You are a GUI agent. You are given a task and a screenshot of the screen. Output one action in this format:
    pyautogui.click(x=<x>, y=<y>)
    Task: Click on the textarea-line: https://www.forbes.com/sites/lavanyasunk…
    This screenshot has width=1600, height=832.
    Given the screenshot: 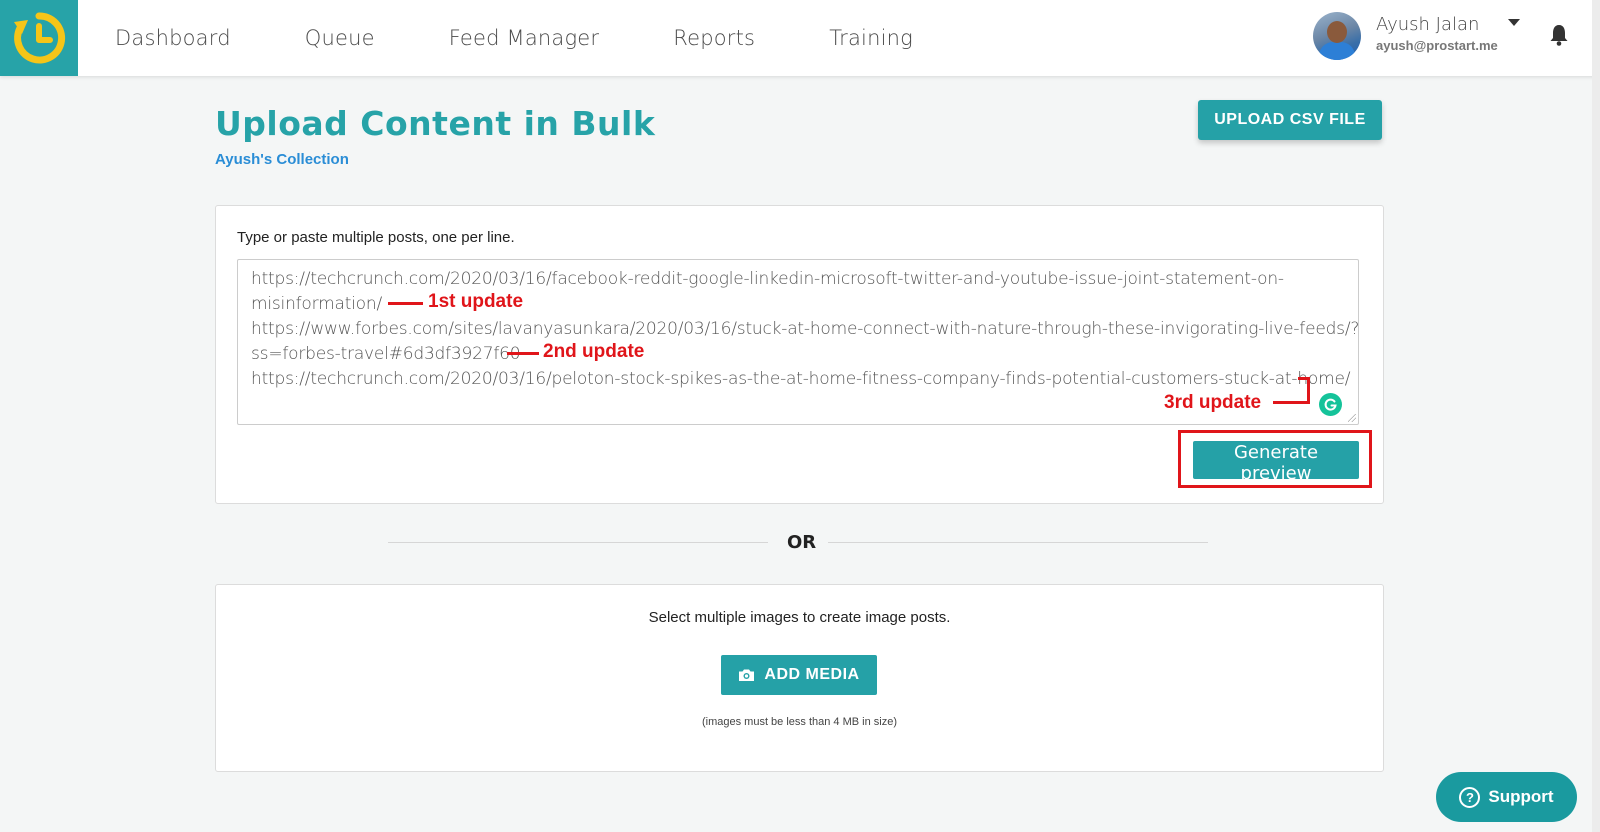 What is the action you would take?
    pyautogui.click(x=805, y=329)
    